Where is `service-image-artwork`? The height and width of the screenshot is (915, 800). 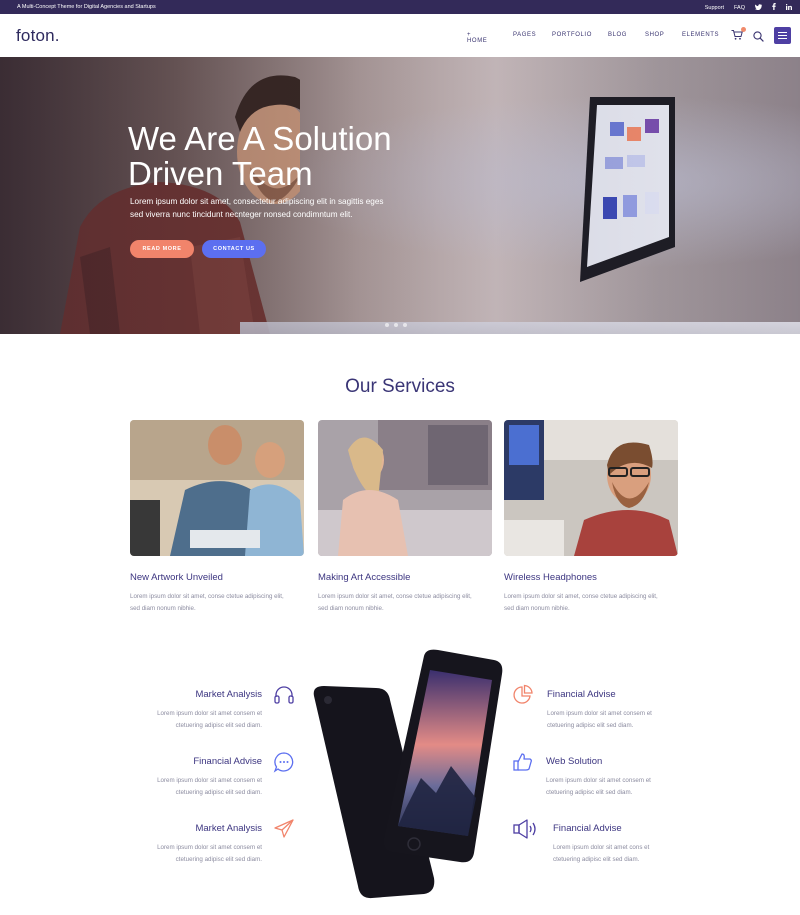
service-image-artwork is located at coordinates (217, 488).